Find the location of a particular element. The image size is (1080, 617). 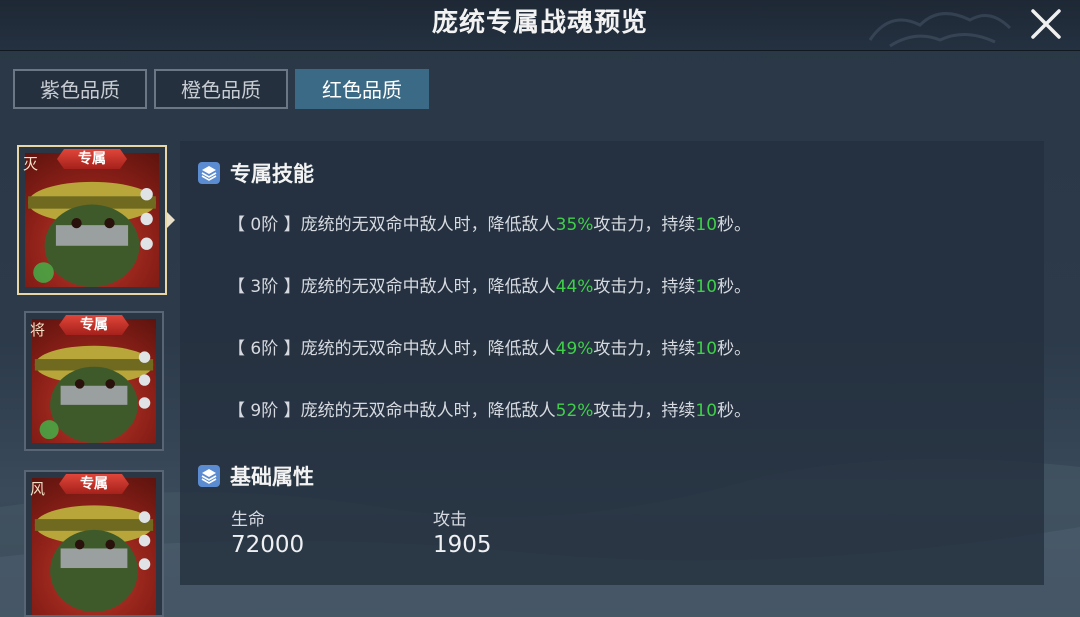

skill-level-row: 【 9阶 】庞统的无双命中敌人时，降低敌人52%攻击力，持续10秒。 is located at coordinates (489, 408).